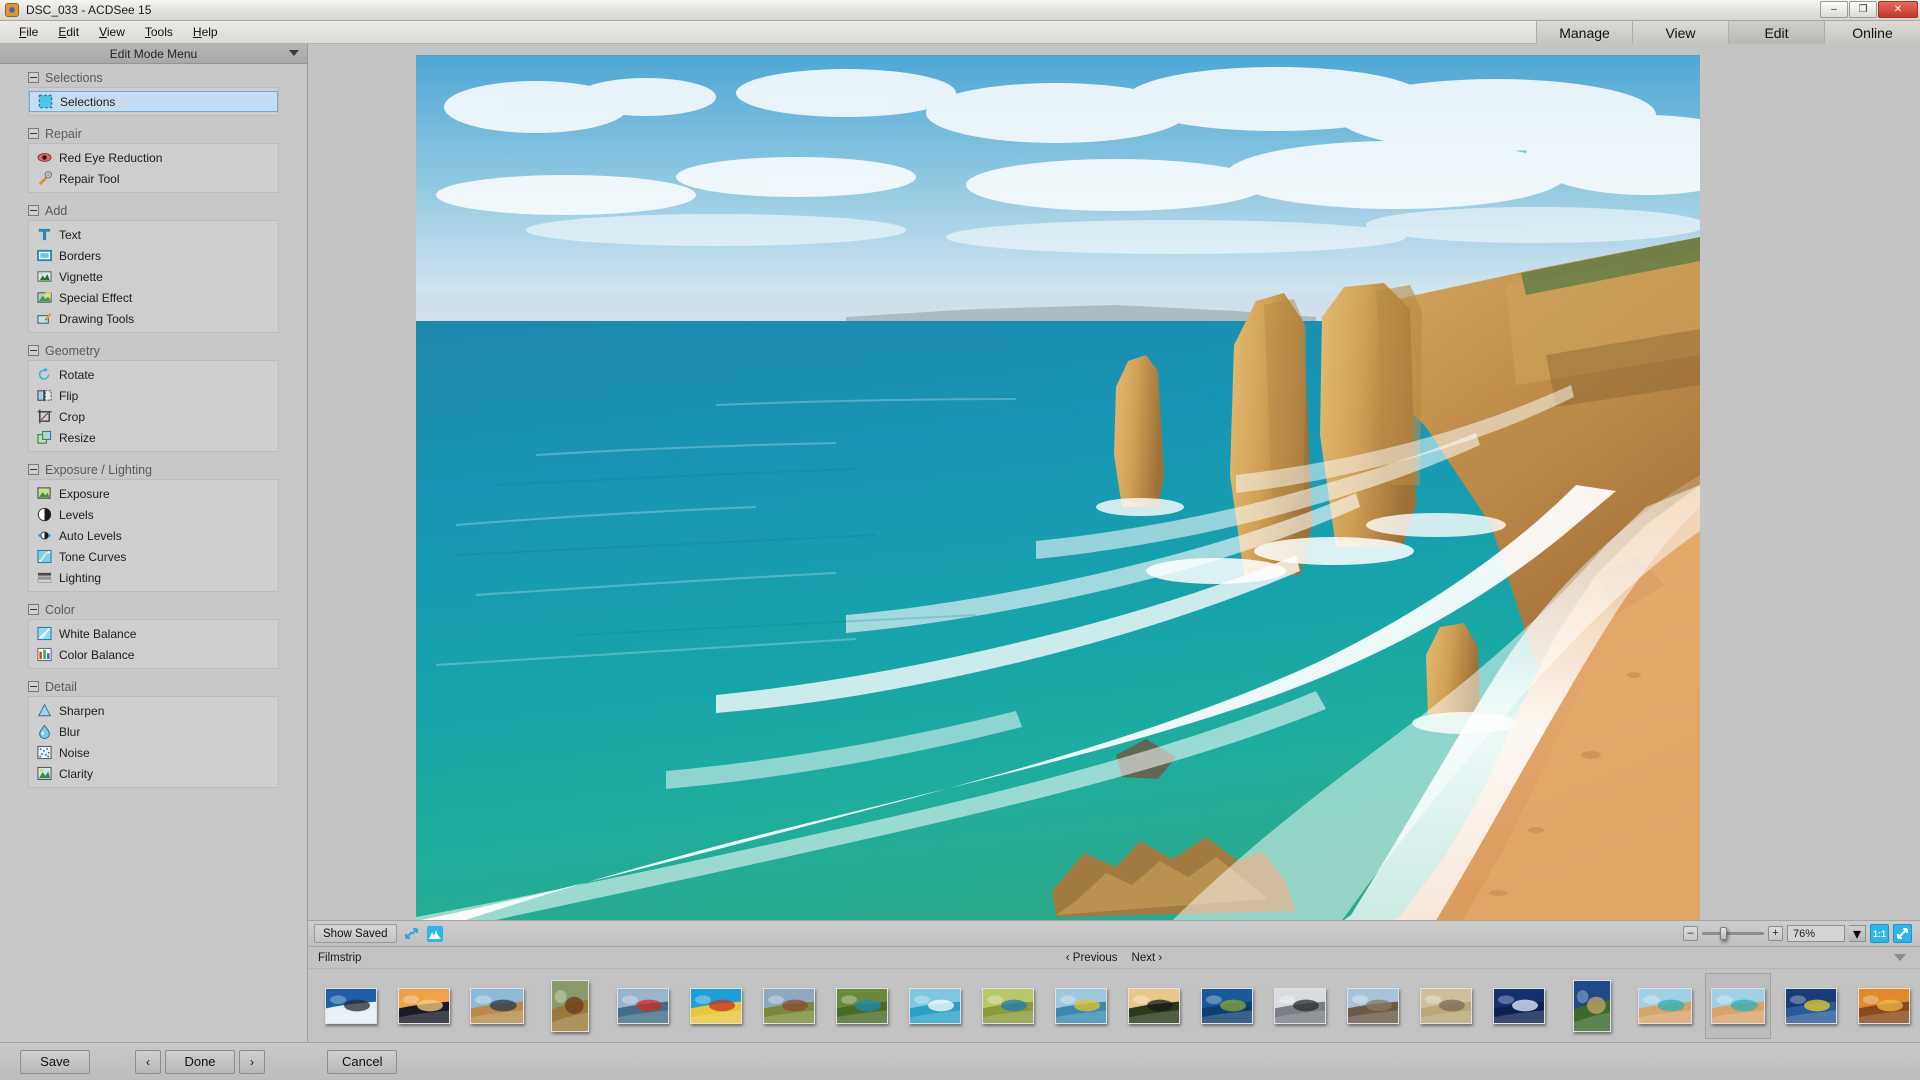 This screenshot has width=1920, height=1080. What do you see at coordinates (205, 32) in the screenshot?
I see `menu-help: Help` at bounding box center [205, 32].